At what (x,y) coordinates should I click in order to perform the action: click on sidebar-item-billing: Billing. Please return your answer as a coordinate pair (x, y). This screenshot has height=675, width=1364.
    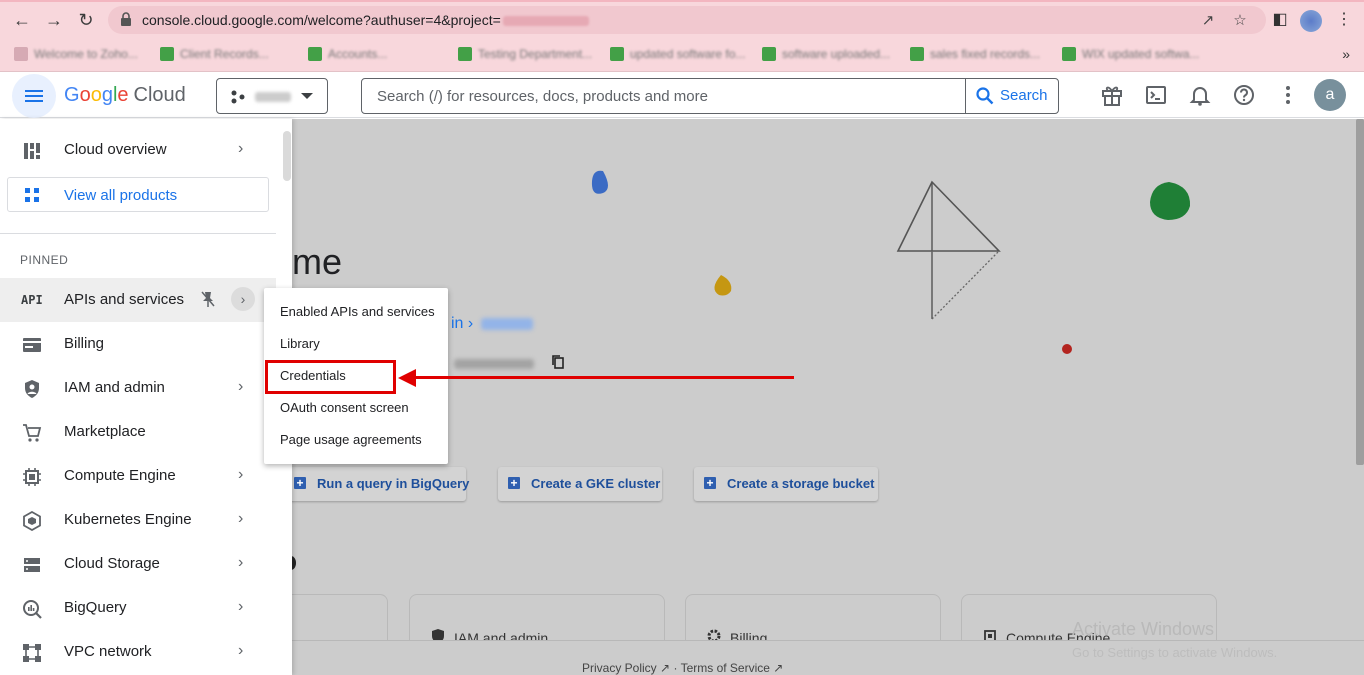
    Looking at the image, I should click on (138, 344).